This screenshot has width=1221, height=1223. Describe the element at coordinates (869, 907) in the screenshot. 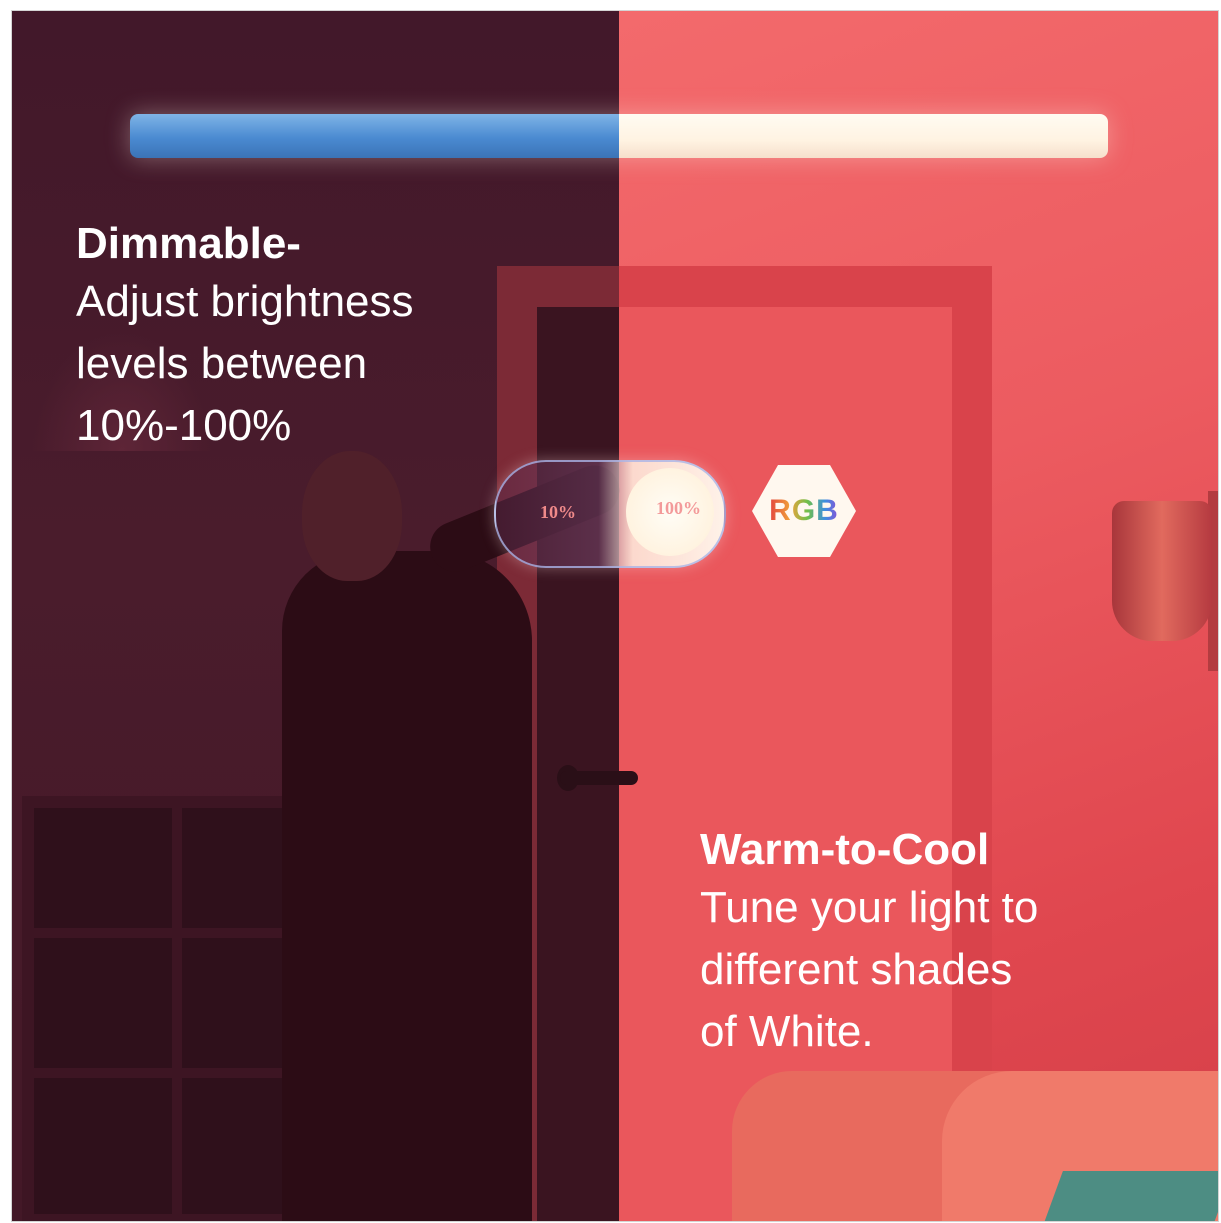

I see `warm-cool-line-1: Tune your light to` at that location.